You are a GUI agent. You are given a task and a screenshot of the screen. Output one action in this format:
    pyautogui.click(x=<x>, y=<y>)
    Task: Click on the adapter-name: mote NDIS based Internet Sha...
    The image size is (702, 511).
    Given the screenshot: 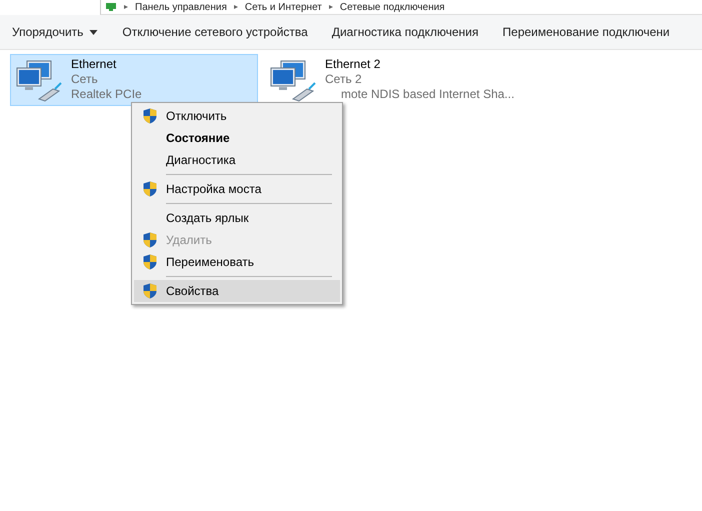 What is the action you would take?
    pyautogui.click(x=427, y=94)
    